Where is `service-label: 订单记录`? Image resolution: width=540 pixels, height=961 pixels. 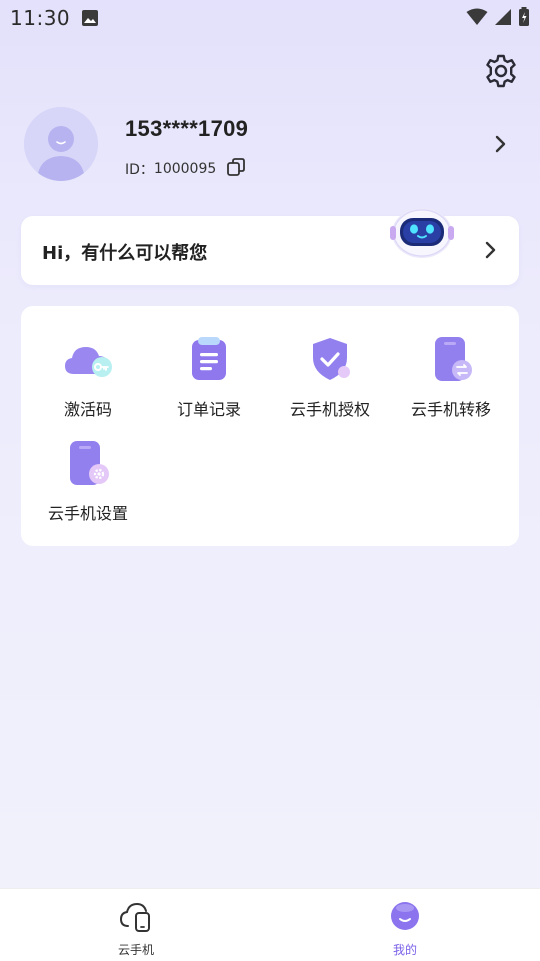 service-label: 订单记录 is located at coordinates (208, 409).